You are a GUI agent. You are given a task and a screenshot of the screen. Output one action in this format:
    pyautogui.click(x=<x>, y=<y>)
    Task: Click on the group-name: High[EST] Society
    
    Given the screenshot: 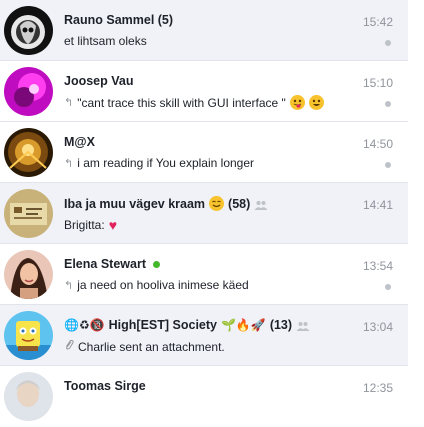 What is the action you would take?
    pyautogui.click(x=162, y=325)
    